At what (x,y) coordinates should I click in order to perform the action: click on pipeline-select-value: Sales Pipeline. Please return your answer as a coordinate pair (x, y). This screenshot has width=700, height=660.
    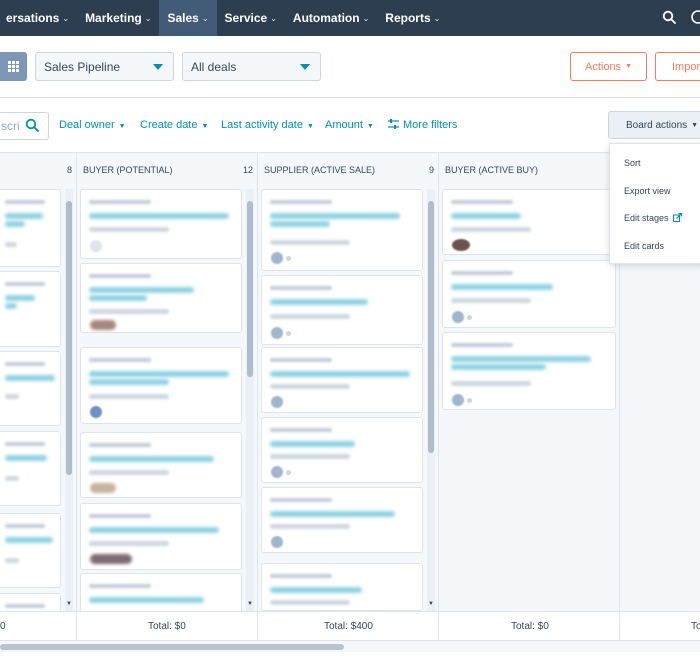
    Looking at the image, I should click on (82, 66).